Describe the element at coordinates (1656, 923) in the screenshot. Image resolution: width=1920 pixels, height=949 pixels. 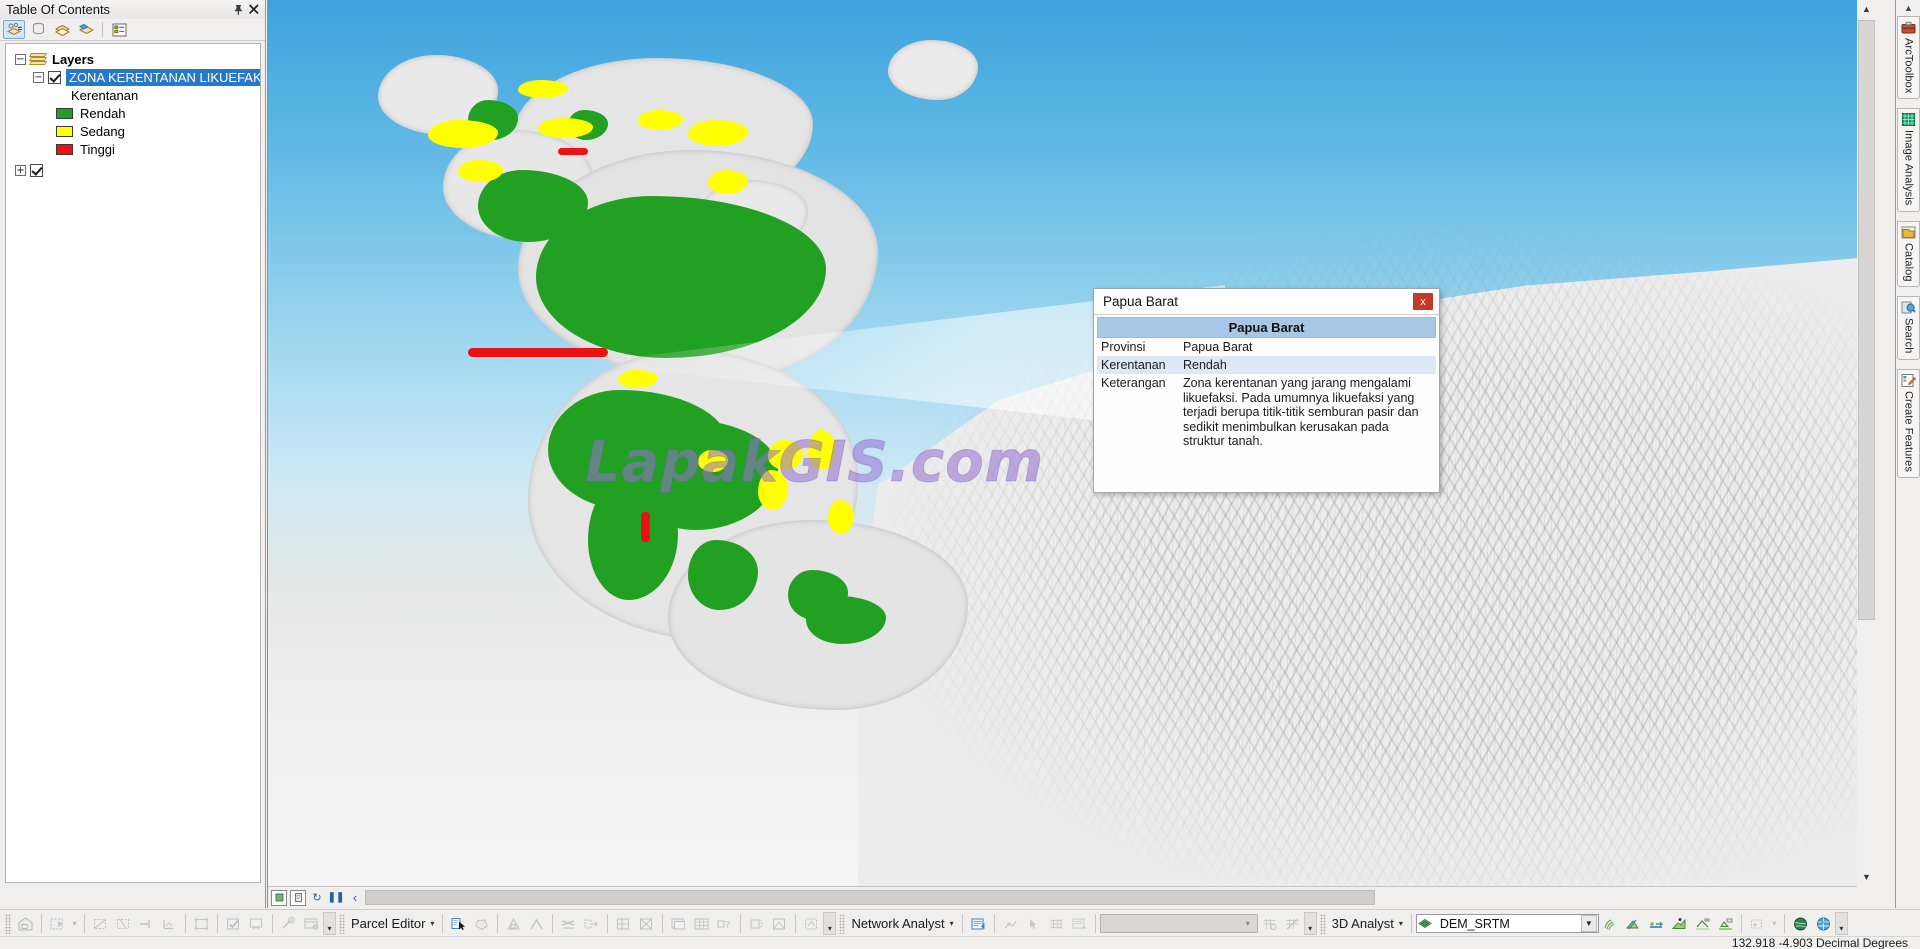
I see `line-of-sight-icon` at that location.